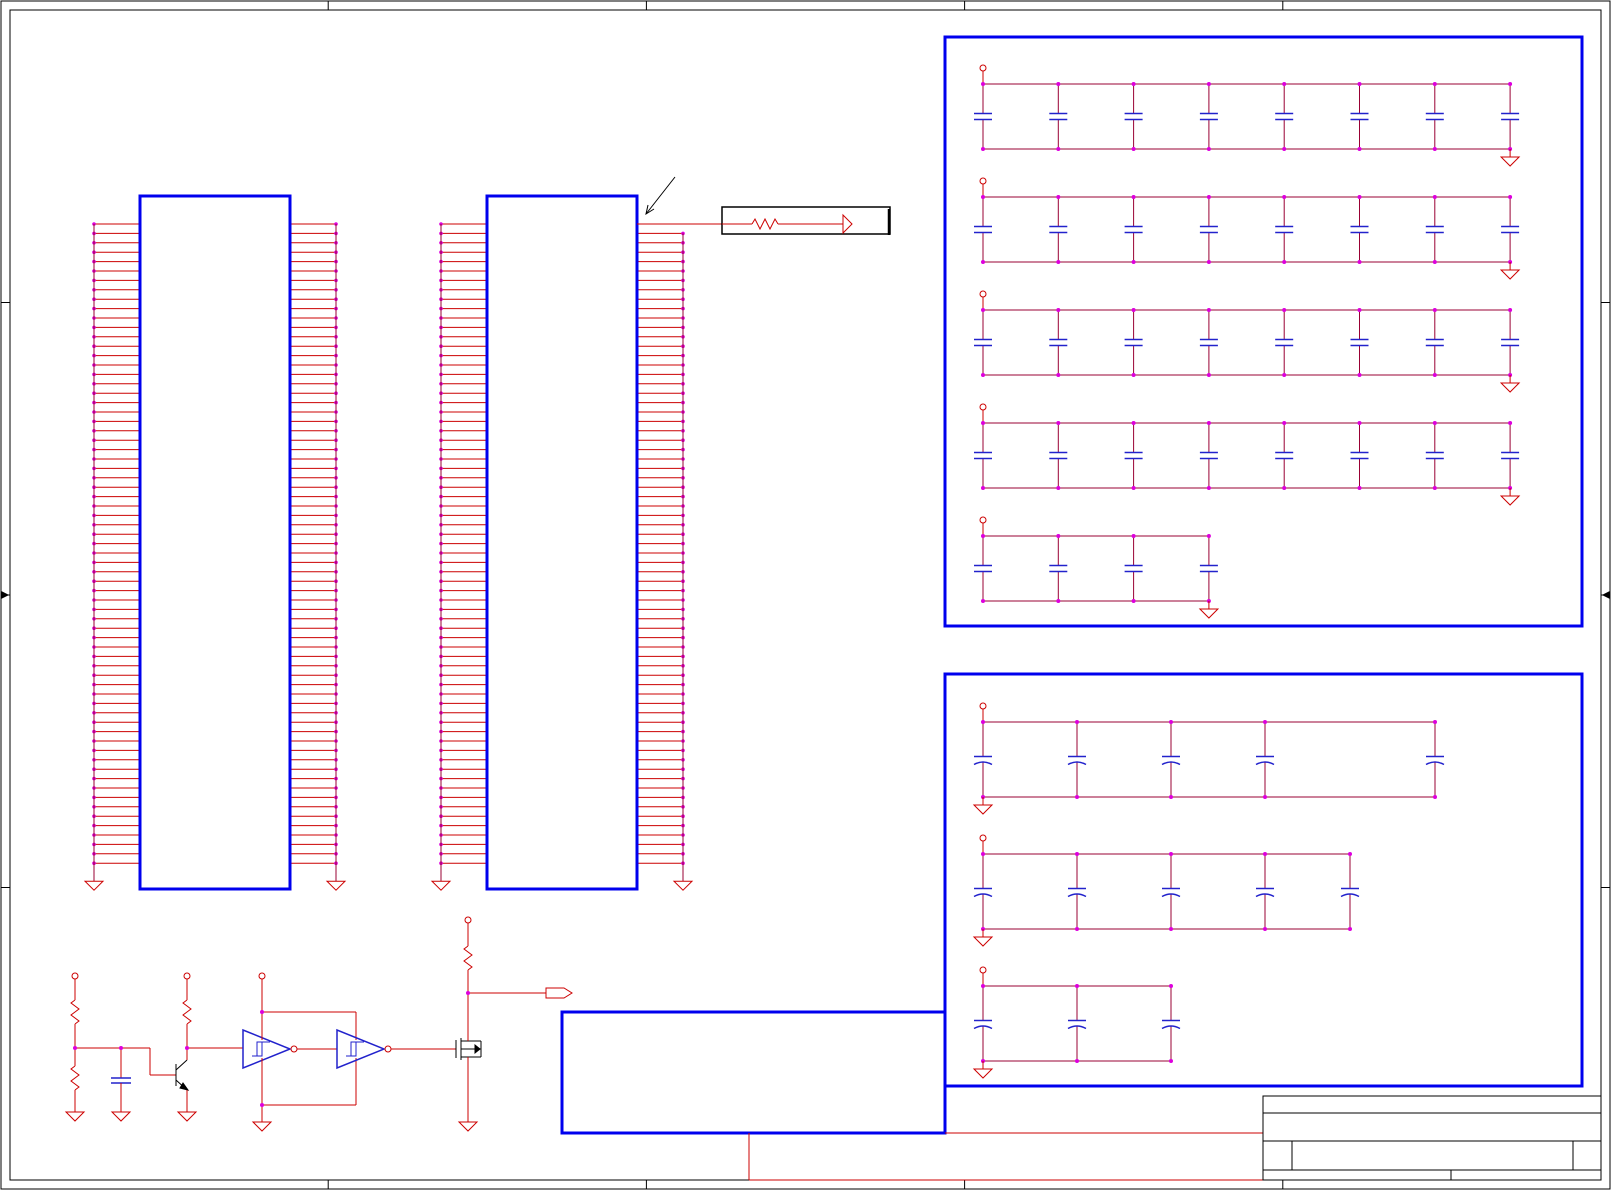  What do you see at coordinates (121, 1080) in the screenshot?
I see `filter-capacitor` at bounding box center [121, 1080].